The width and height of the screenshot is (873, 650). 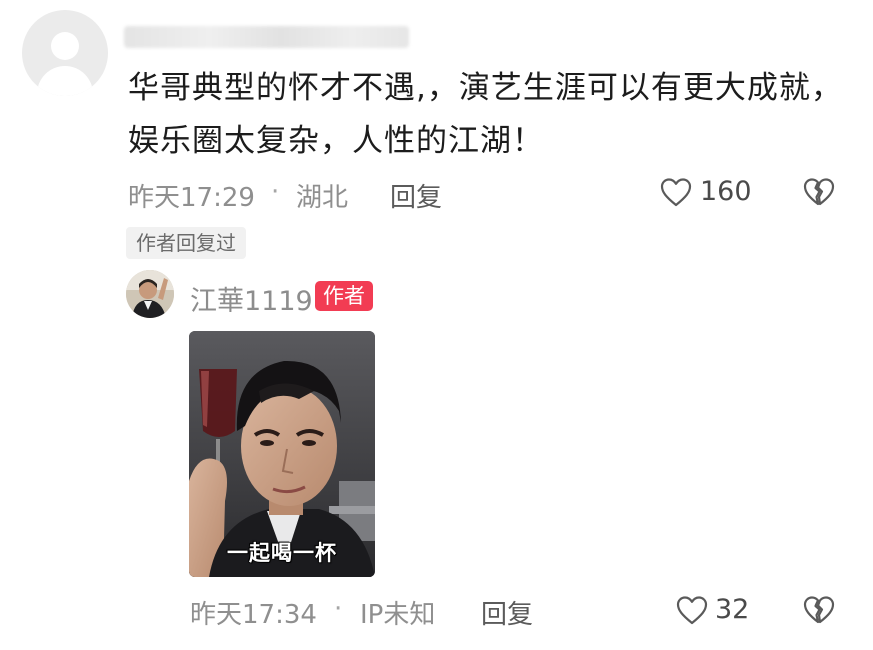 What do you see at coordinates (253, 615) in the screenshot?
I see `reply-time: 昨天17:34` at bounding box center [253, 615].